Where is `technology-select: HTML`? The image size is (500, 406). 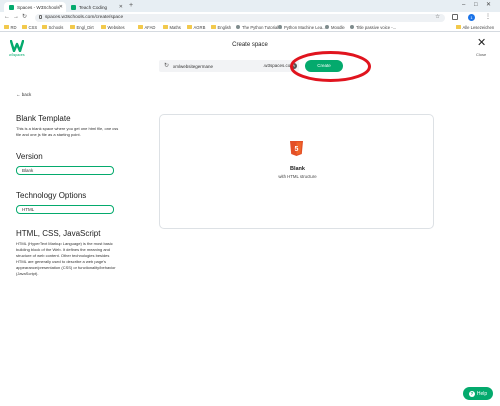
technology-select: HTML is located at coordinates (65, 209).